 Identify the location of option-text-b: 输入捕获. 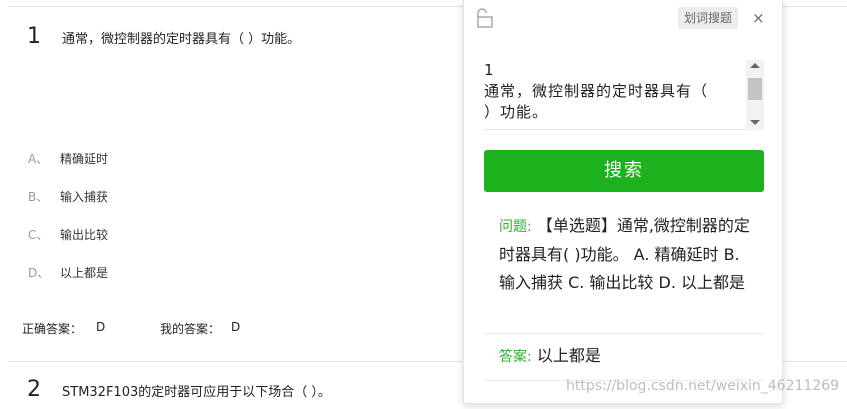
(84, 196).